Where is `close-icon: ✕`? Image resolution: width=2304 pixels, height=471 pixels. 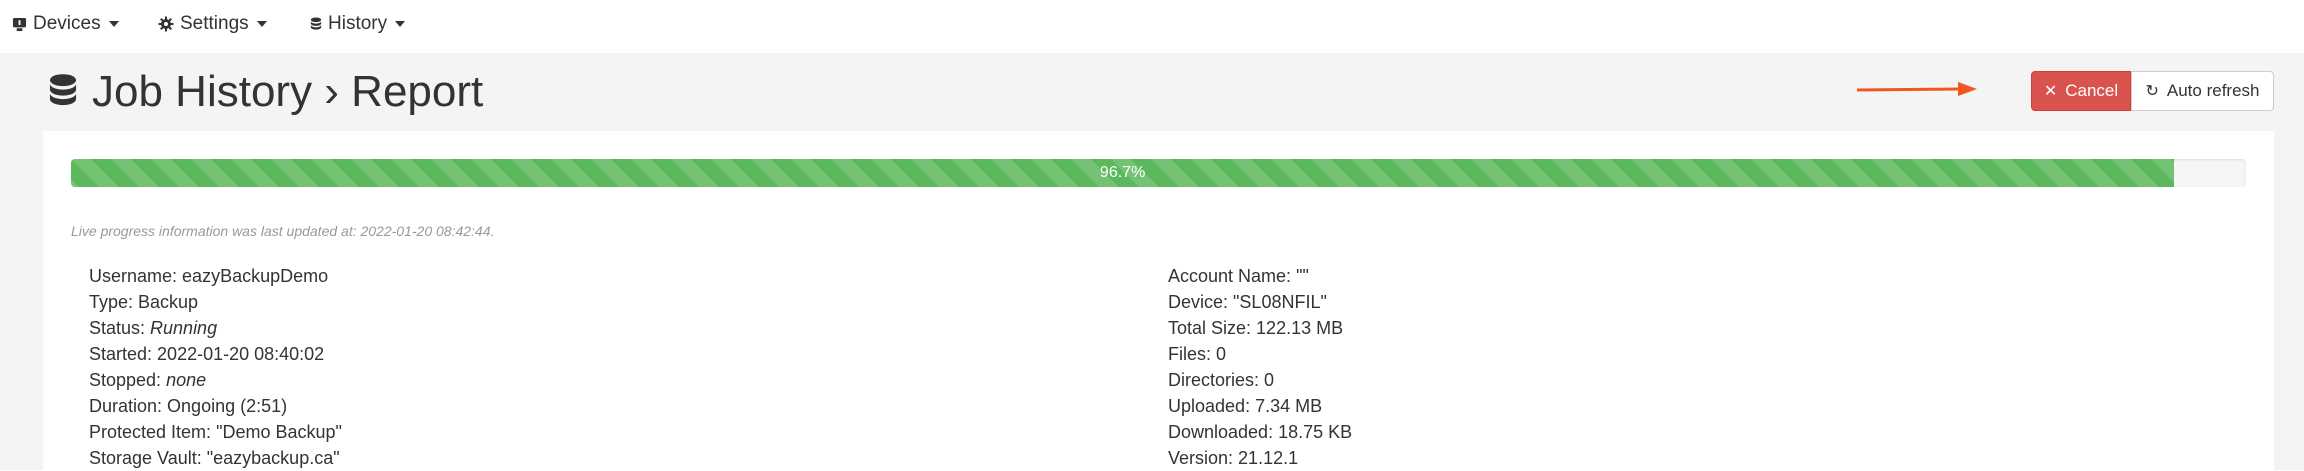 close-icon: ✕ is located at coordinates (2050, 91).